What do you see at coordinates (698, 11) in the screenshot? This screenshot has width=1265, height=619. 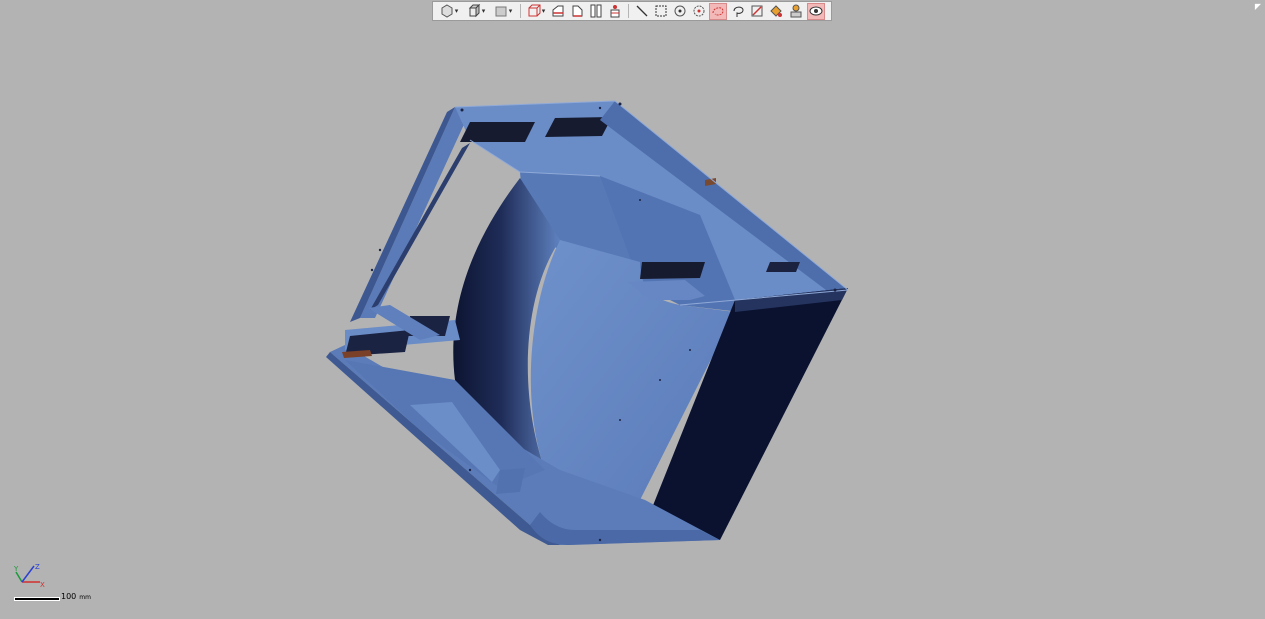 I see `circle-point-icon` at bounding box center [698, 11].